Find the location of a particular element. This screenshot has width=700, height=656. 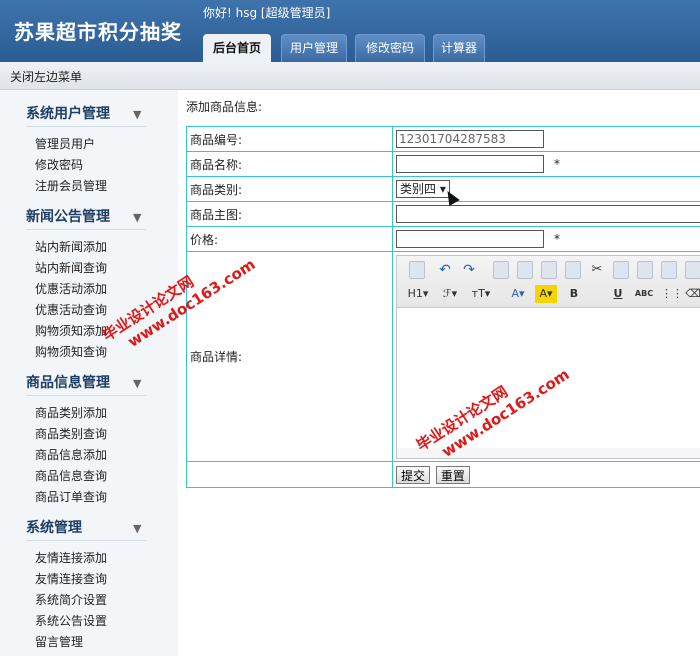

sidebar-item: 友情连接查询 is located at coordinates (71, 578).